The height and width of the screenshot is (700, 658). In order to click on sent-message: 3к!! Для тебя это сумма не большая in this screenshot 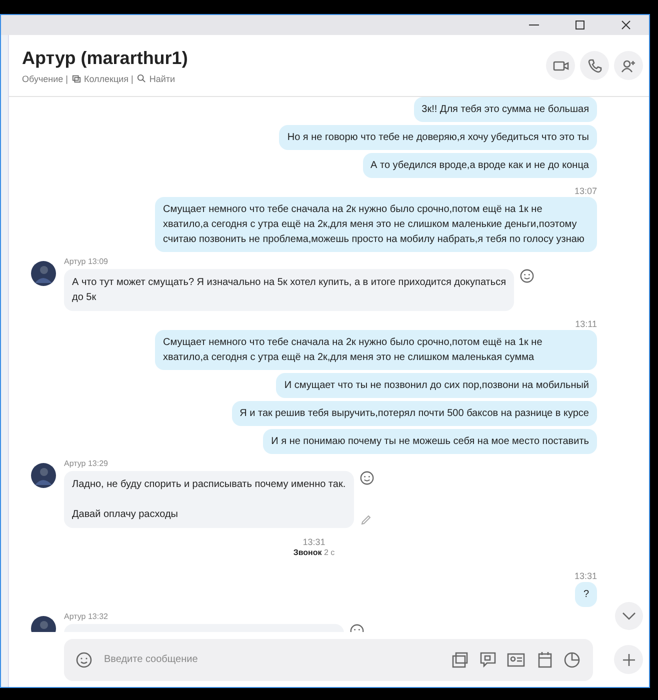, I will do `click(505, 109)`.